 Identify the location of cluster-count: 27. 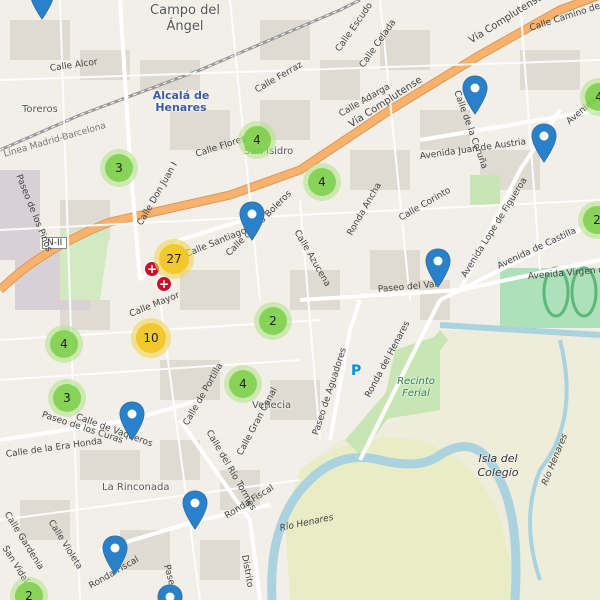
(174, 259).